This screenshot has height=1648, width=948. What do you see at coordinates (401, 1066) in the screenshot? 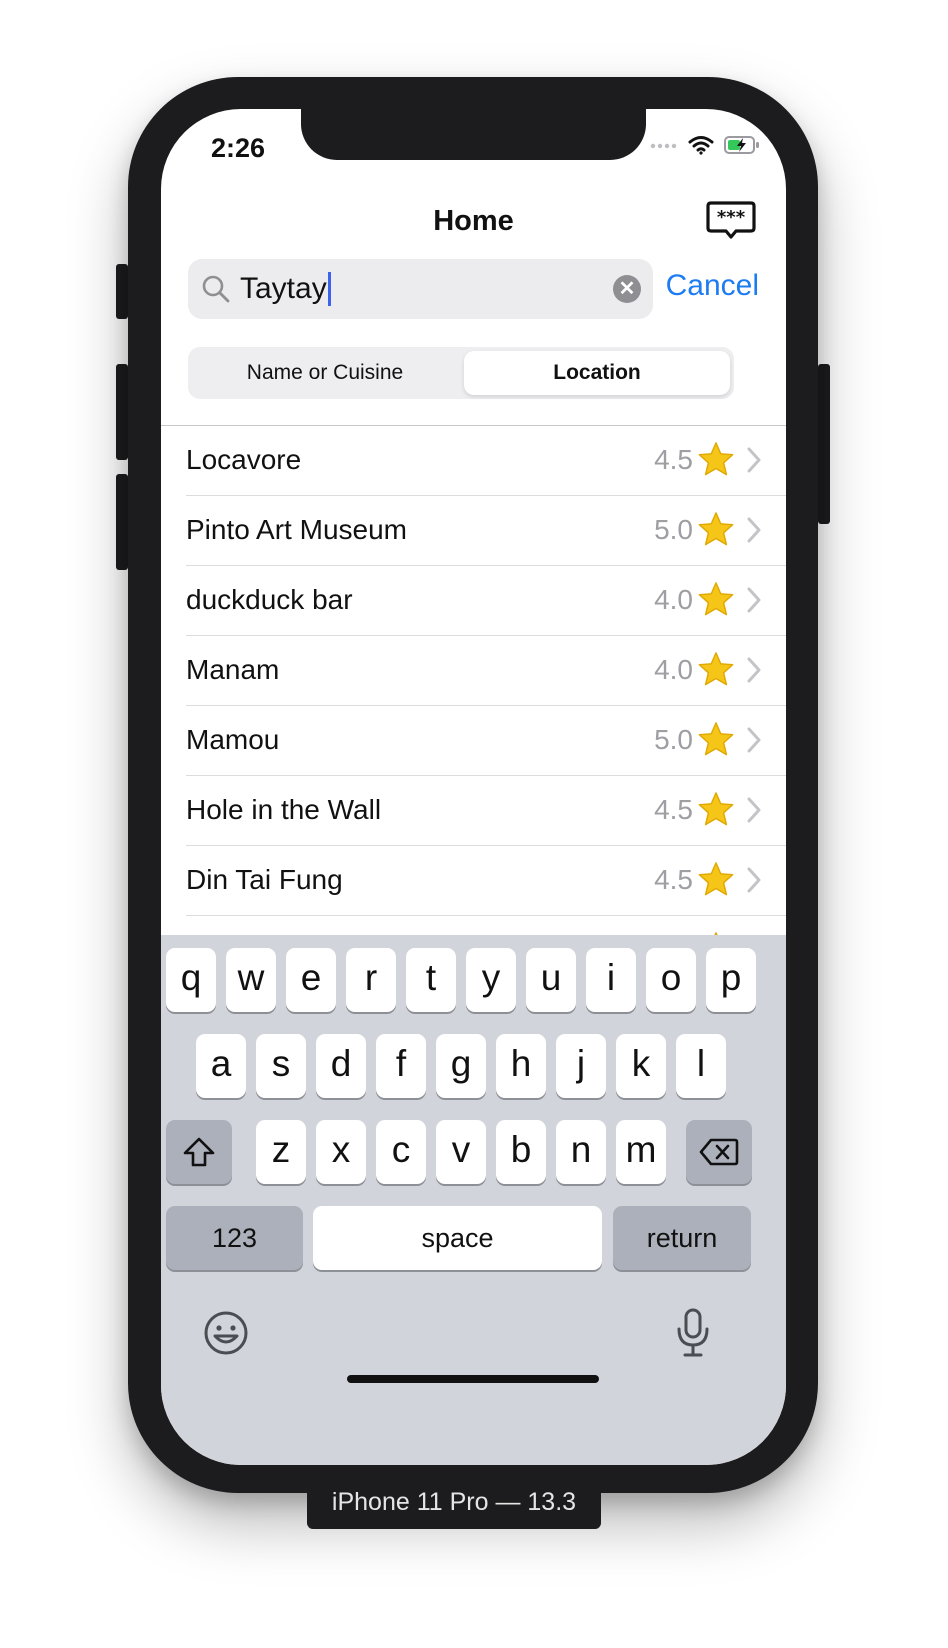
I see `key-f: f` at bounding box center [401, 1066].